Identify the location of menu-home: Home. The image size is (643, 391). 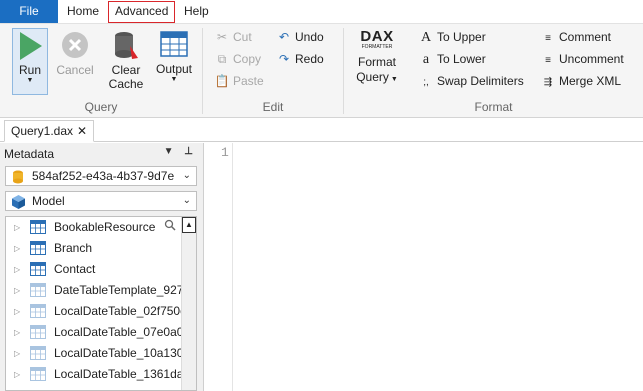
(83, 11).